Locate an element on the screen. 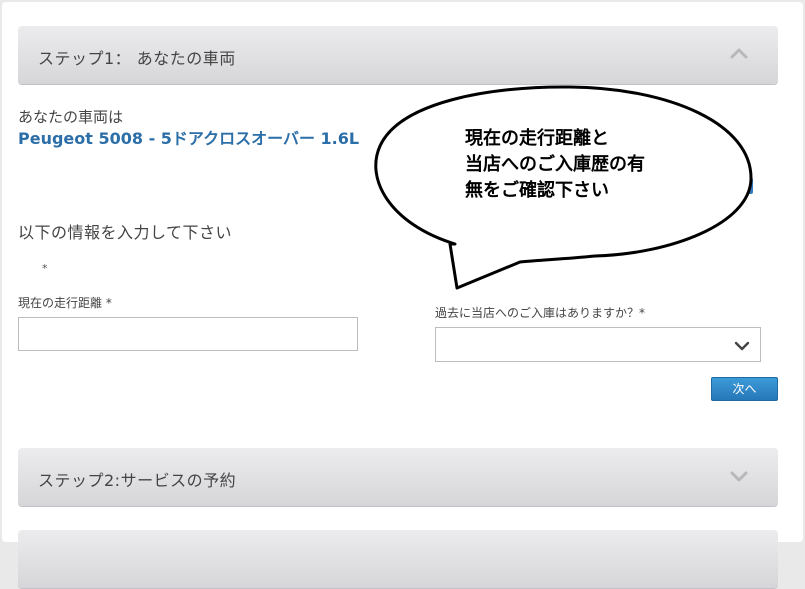 The width and height of the screenshot is (805, 589). visit-history-label: 過去に当店へのご入庫はありますか？* is located at coordinates (540, 313).